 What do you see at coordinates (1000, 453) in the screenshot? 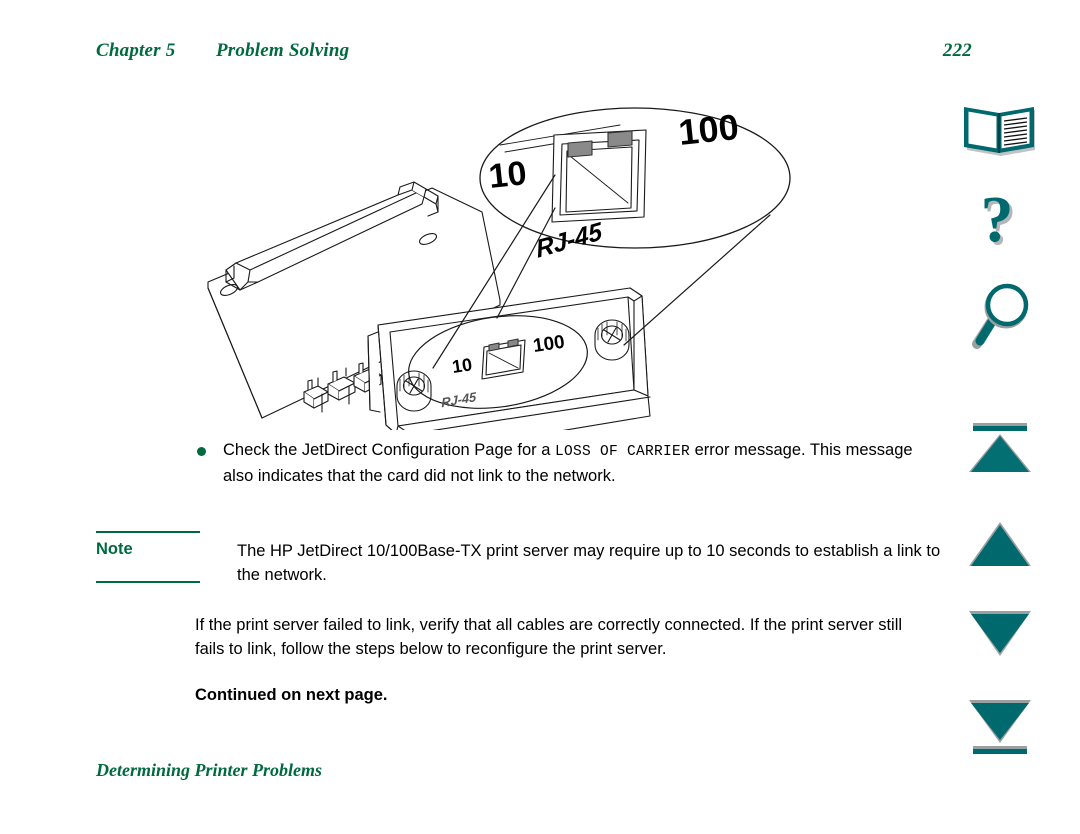
I see `first-page-icon` at bounding box center [1000, 453].